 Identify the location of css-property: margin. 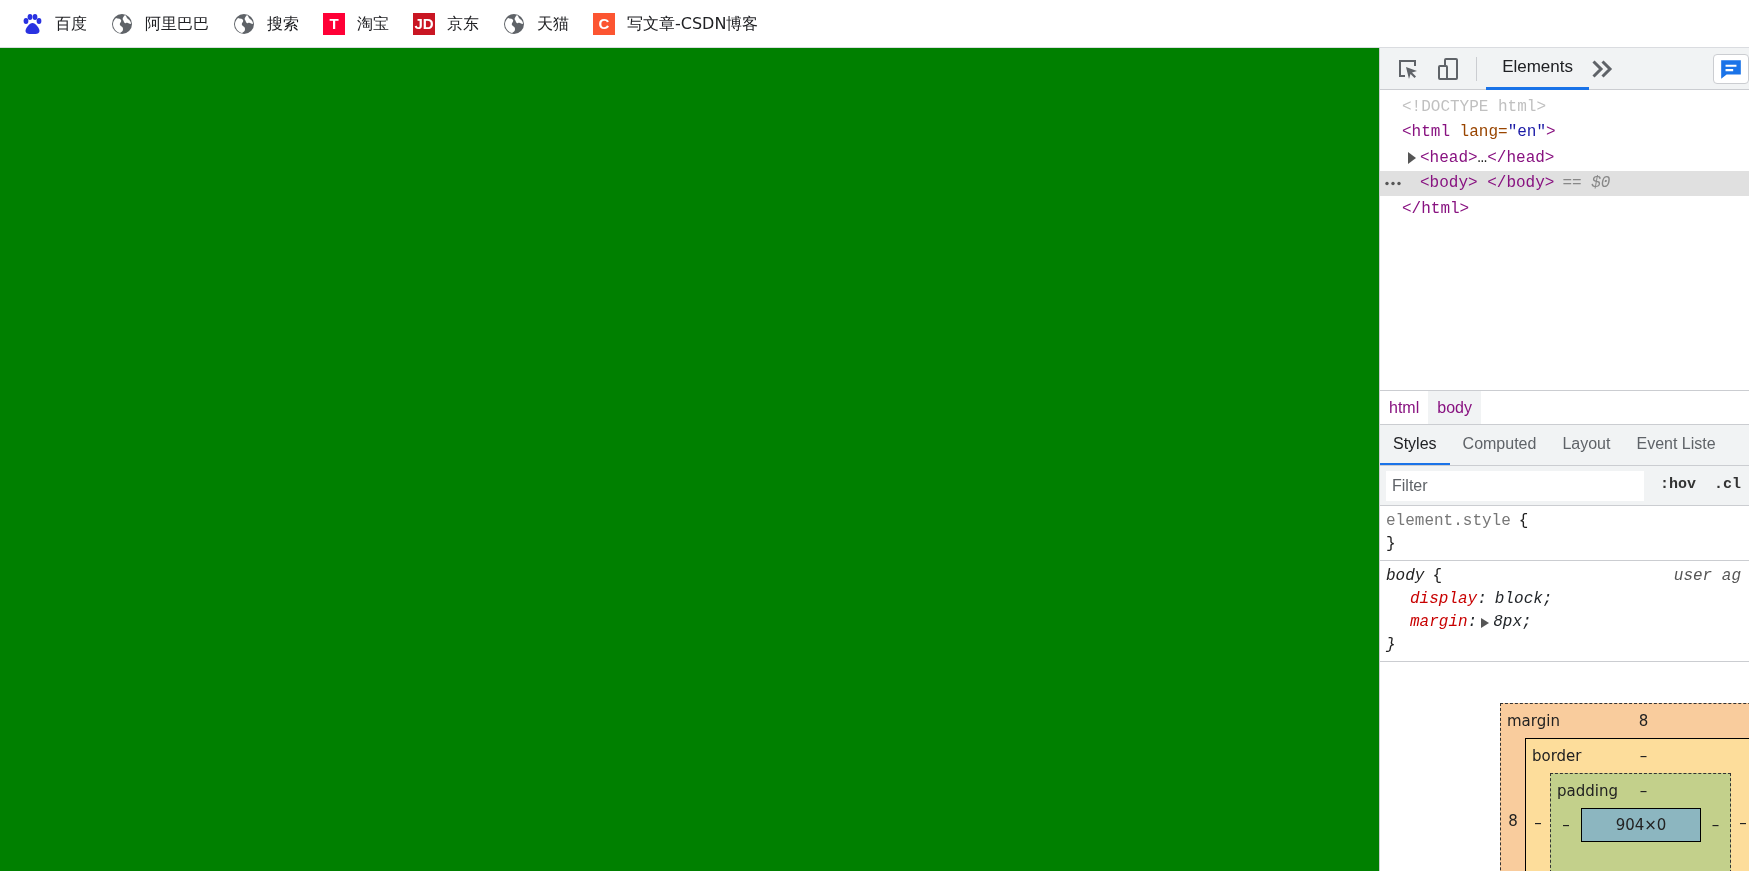
(1439, 622).